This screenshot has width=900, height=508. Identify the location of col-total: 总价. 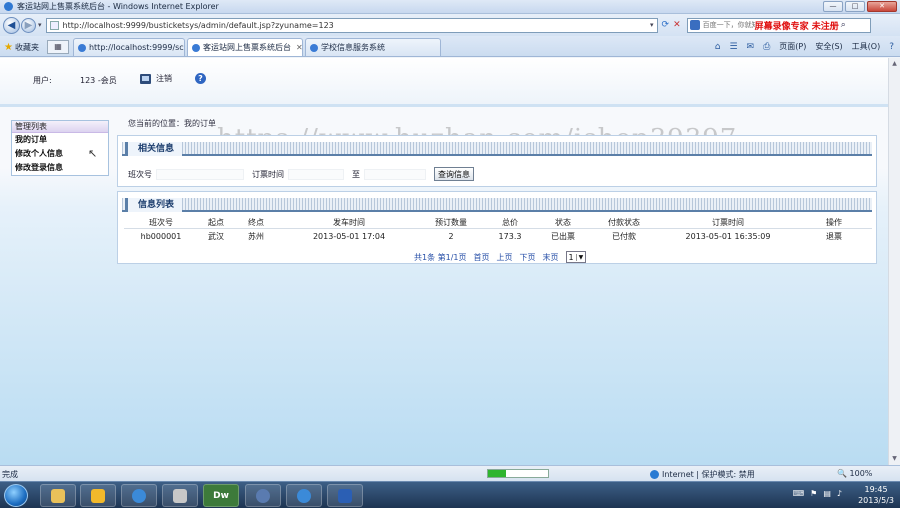
(510, 223).